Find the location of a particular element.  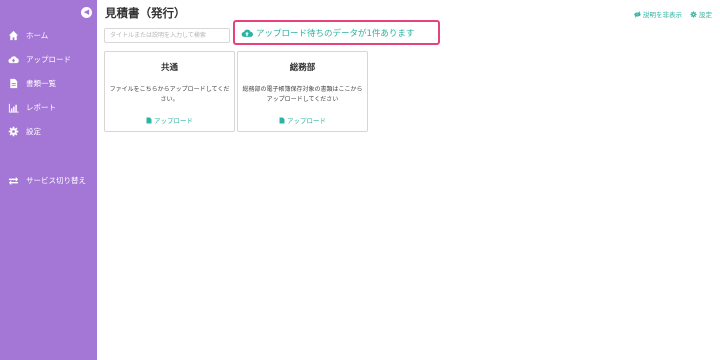

sidebar-item-home: ホーム is located at coordinates (48, 35).